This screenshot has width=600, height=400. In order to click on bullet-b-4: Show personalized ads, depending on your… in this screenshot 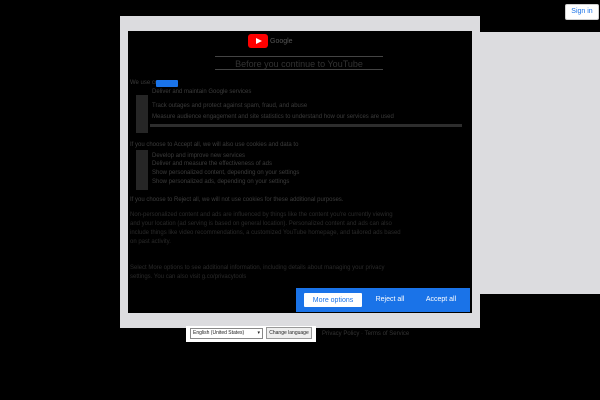, I will do `click(221, 182)`.